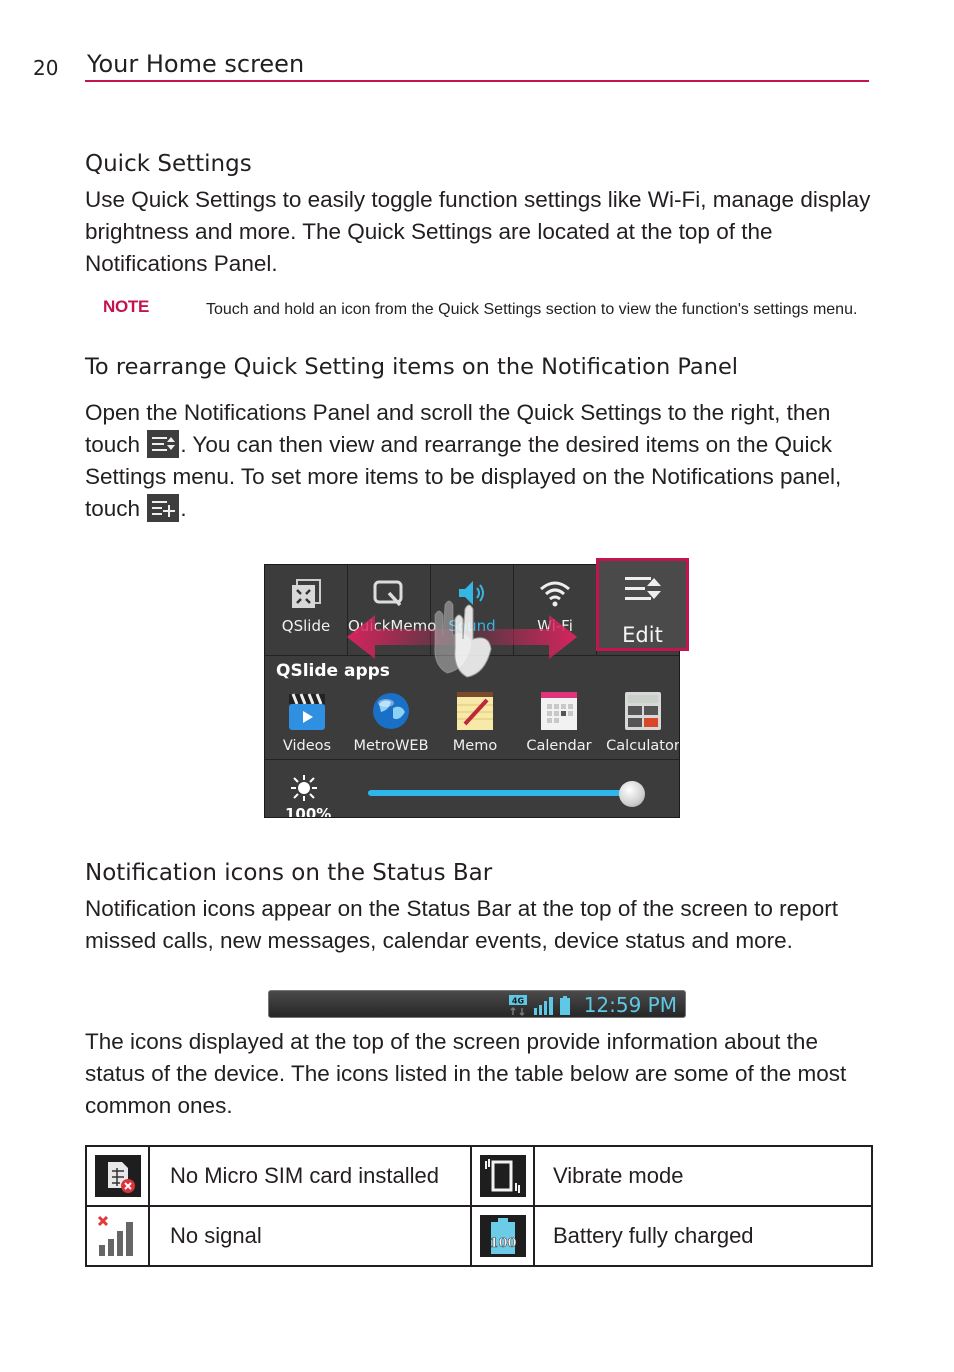  What do you see at coordinates (308, 811) in the screenshot?
I see `brightness-value: 100%` at bounding box center [308, 811].